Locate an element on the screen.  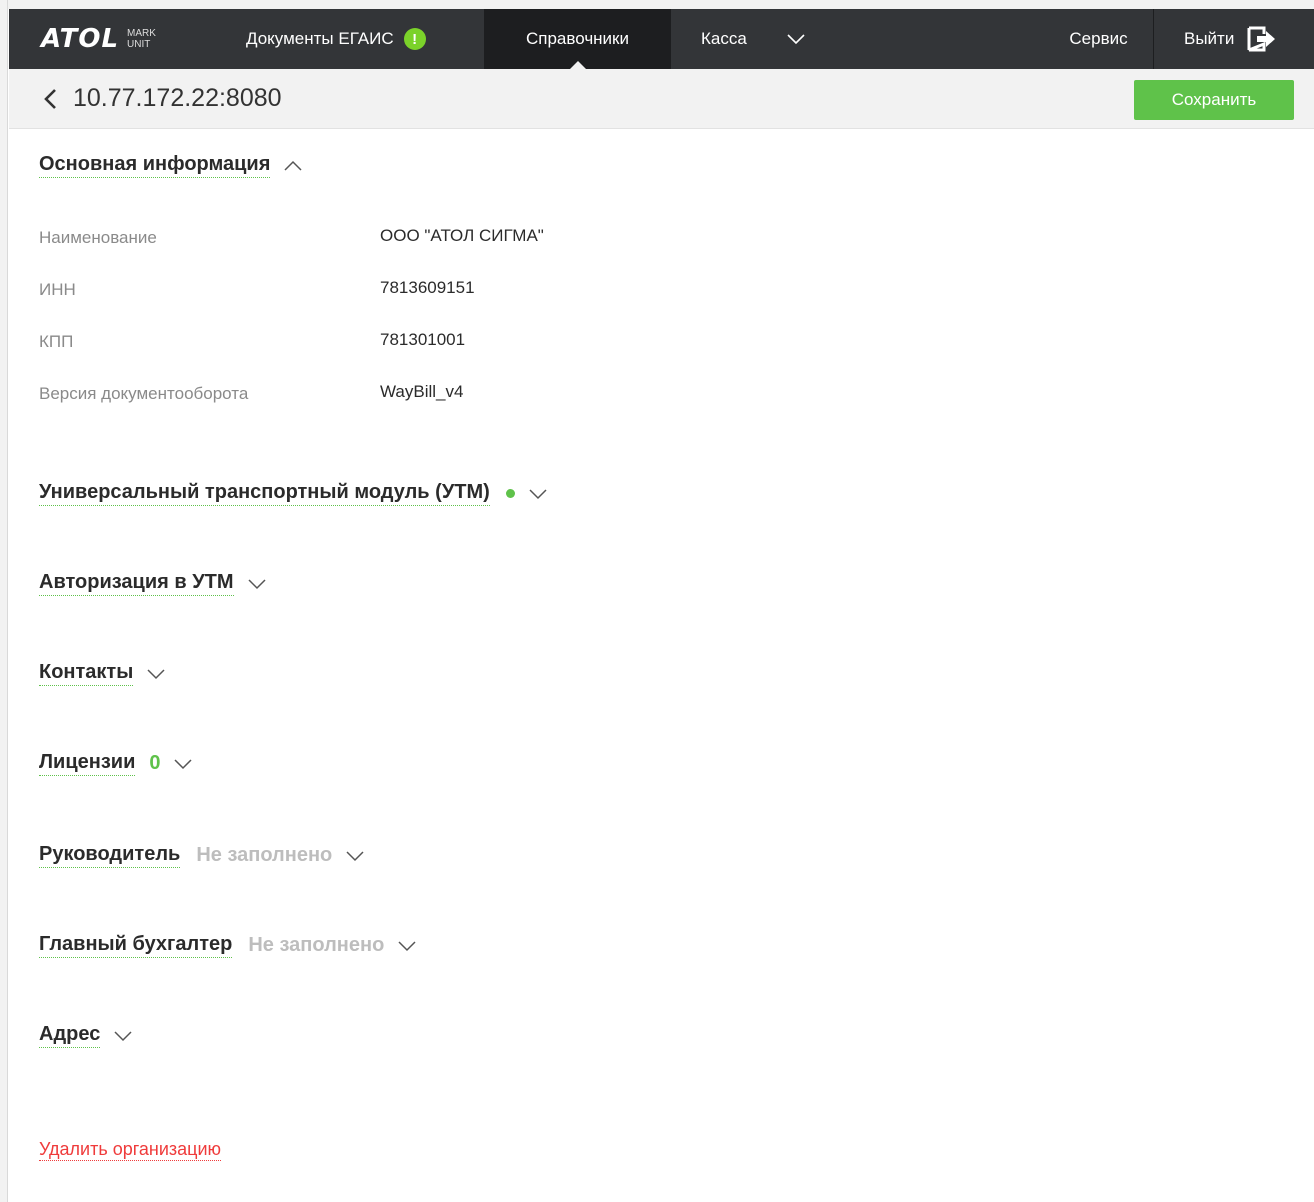
nav-documents-egais: Документы ЕГАИС ! is located at coordinates (346, 39).